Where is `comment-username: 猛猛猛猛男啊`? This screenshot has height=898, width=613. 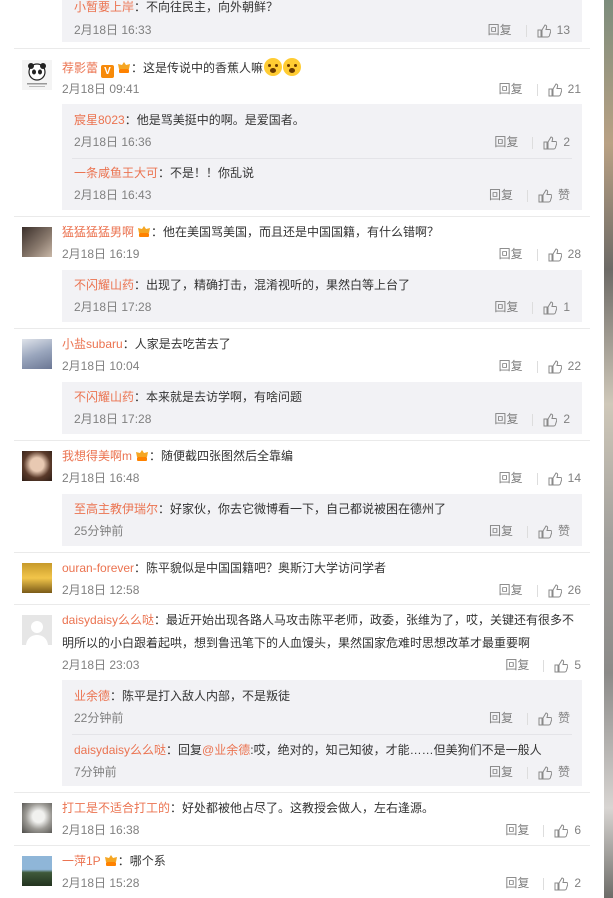
comment-username: 猛猛猛猛男啊 is located at coordinates (98, 232).